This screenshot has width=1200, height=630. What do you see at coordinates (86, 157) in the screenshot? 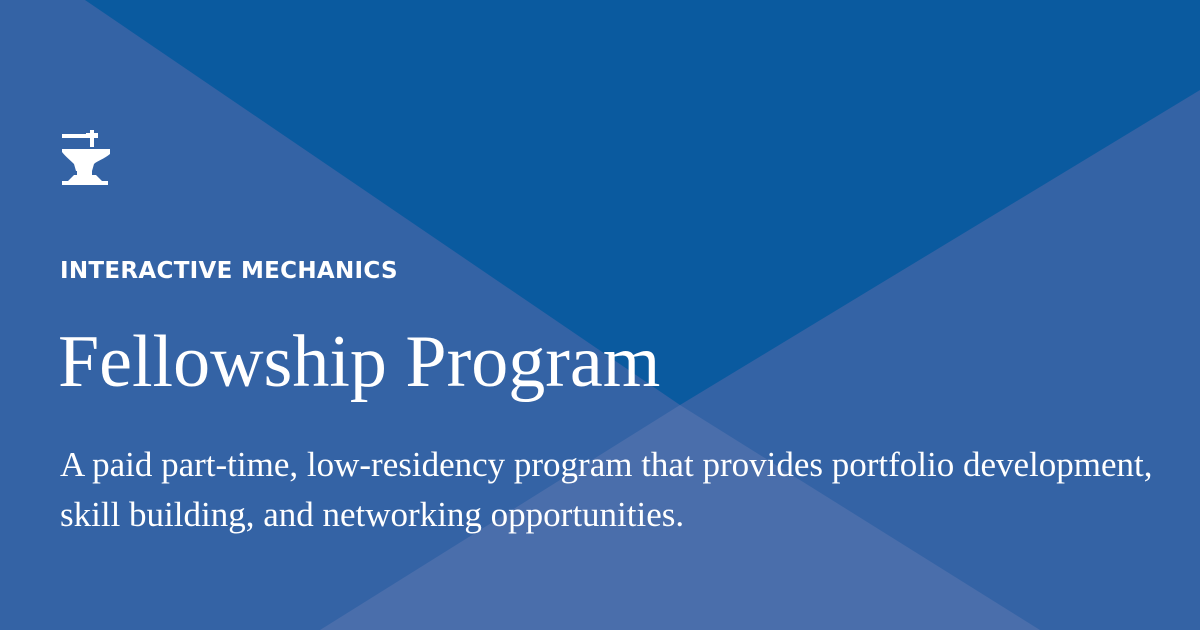
I see `anvil-icon` at bounding box center [86, 157].